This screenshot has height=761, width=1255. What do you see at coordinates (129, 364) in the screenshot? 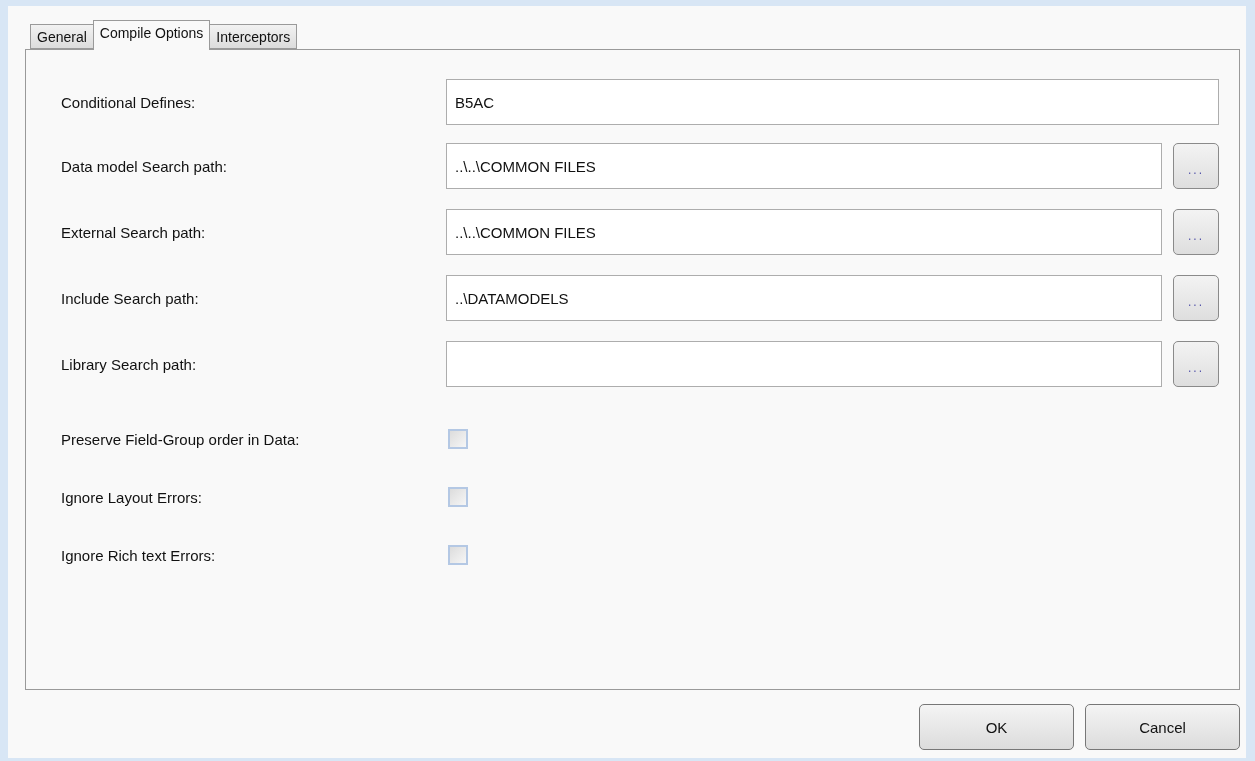
I see `field-label: Library Search path:` at bounding box center [129, 364].